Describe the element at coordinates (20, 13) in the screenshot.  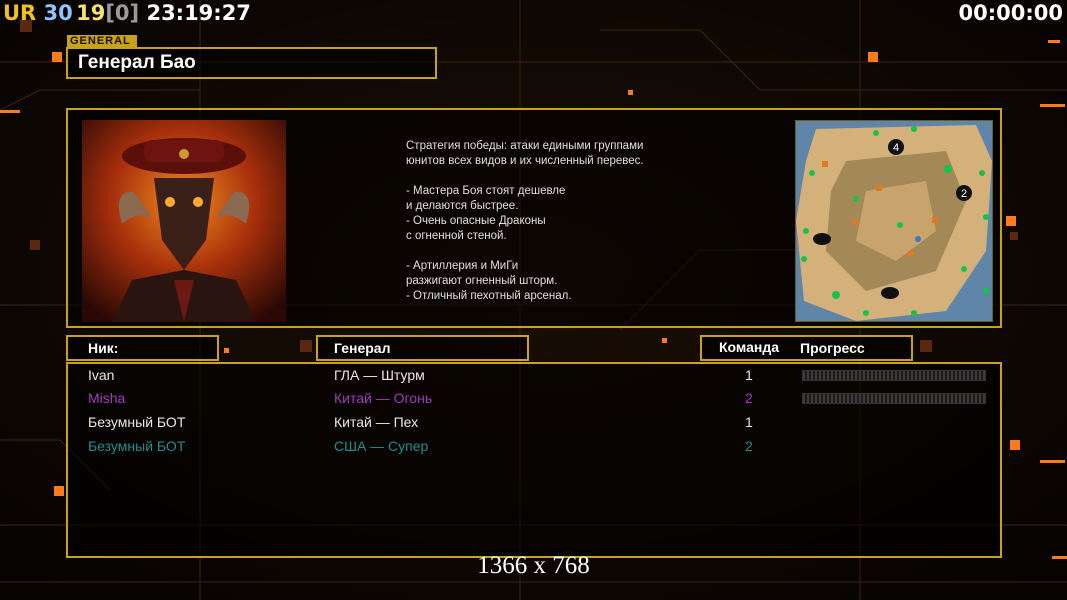
I see `hud-ur: UR` at that location.